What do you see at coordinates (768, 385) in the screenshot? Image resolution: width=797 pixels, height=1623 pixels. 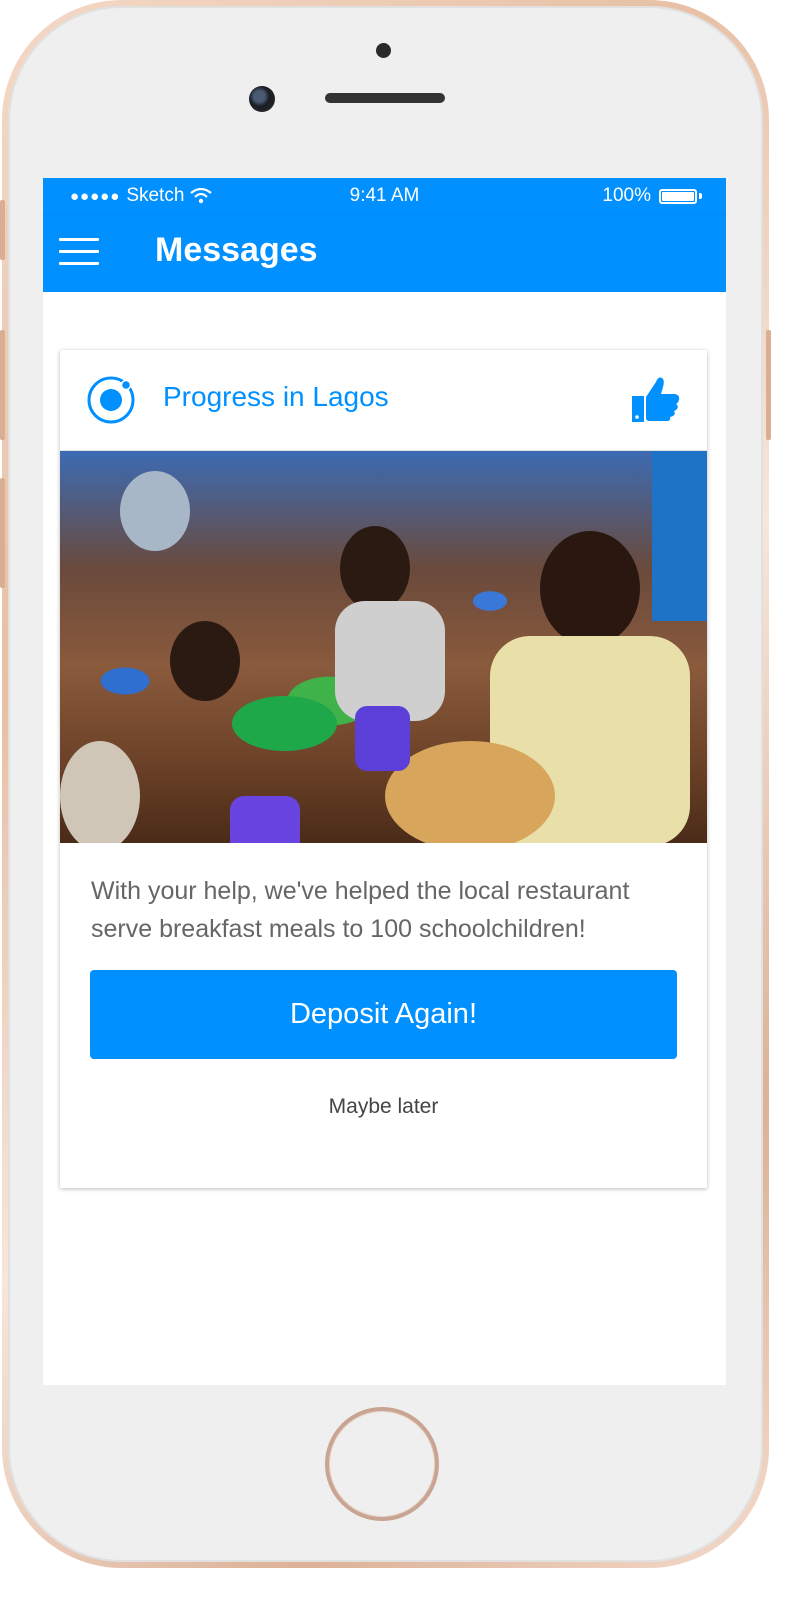 I see `power-button` at bounding box center [768, 385].